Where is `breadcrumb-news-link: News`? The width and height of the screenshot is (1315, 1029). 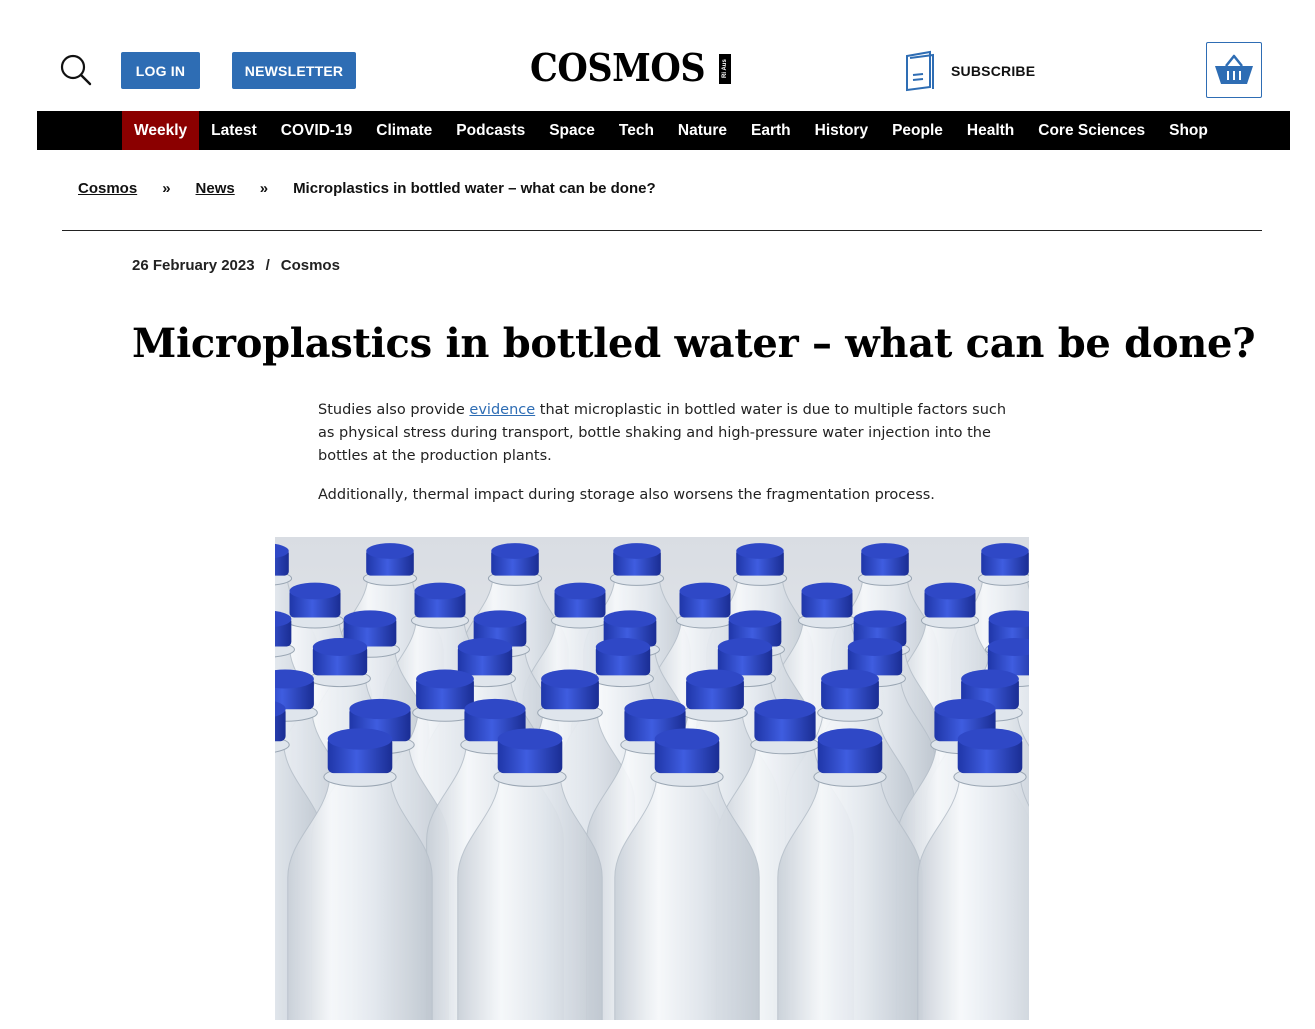 breadcrumb-news-link: News is located at coordinates (215, 188).